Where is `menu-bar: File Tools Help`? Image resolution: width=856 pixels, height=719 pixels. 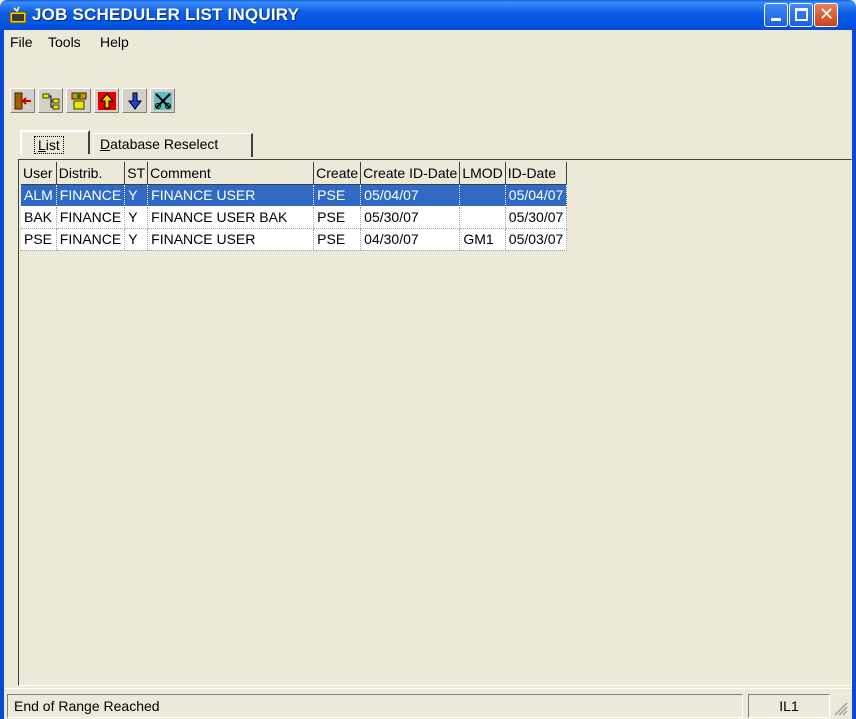
menu-bar: File Tools Help is located at coordinates (428, 42).